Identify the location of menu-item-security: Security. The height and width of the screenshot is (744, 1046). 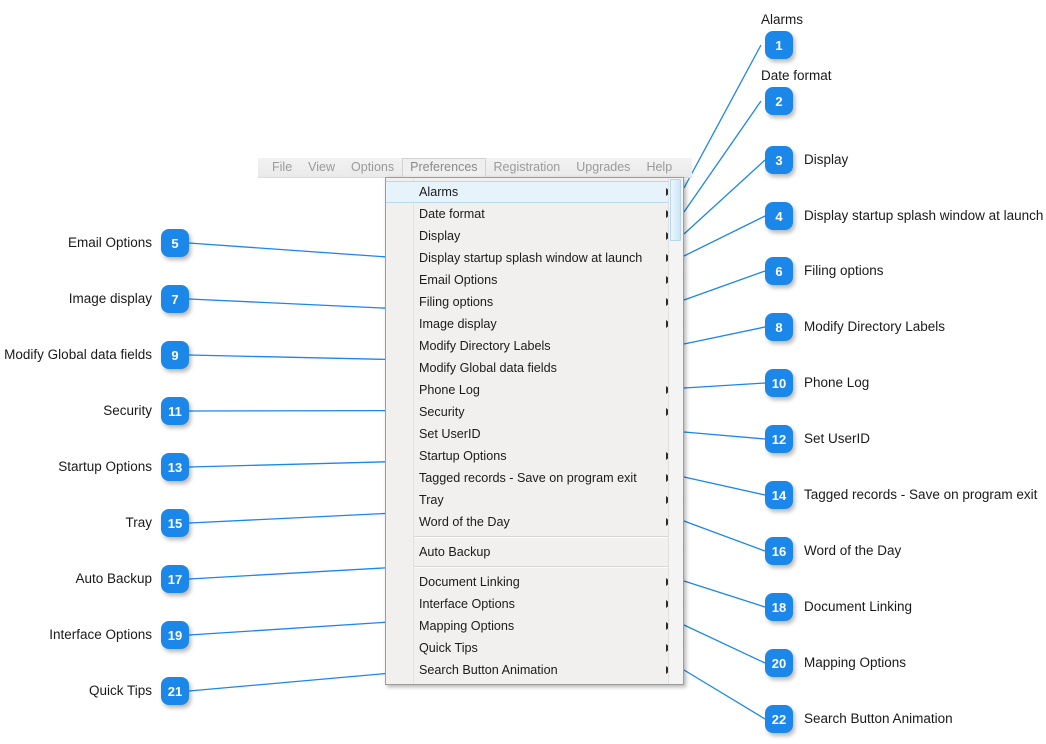
(534, 412).